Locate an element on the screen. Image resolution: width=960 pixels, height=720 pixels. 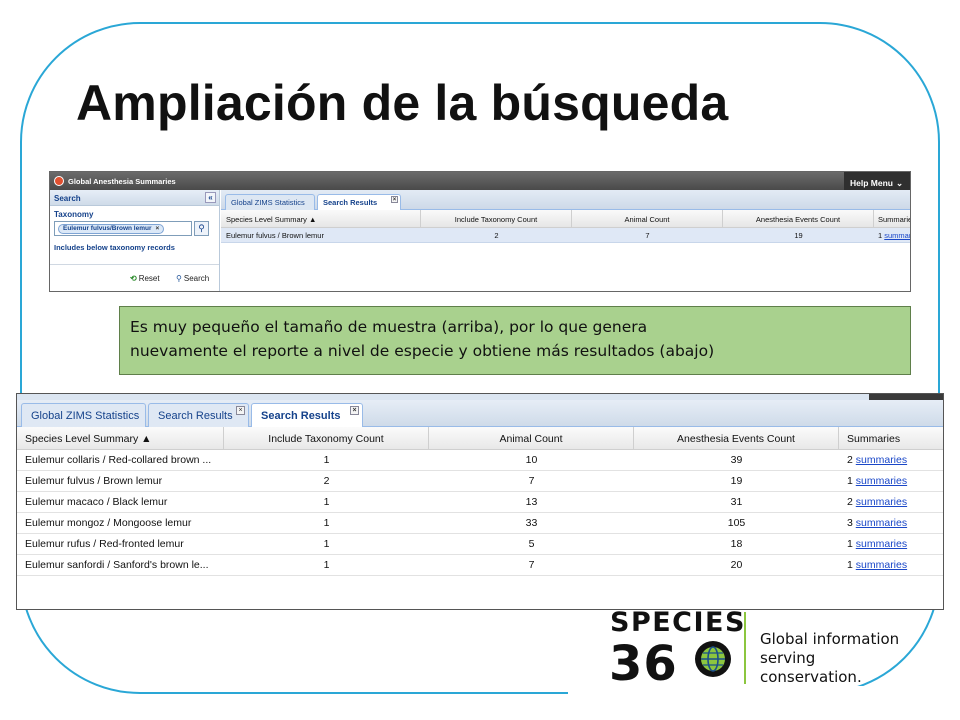
search-button: ⚲ Search is located at coordinates (192, 278).